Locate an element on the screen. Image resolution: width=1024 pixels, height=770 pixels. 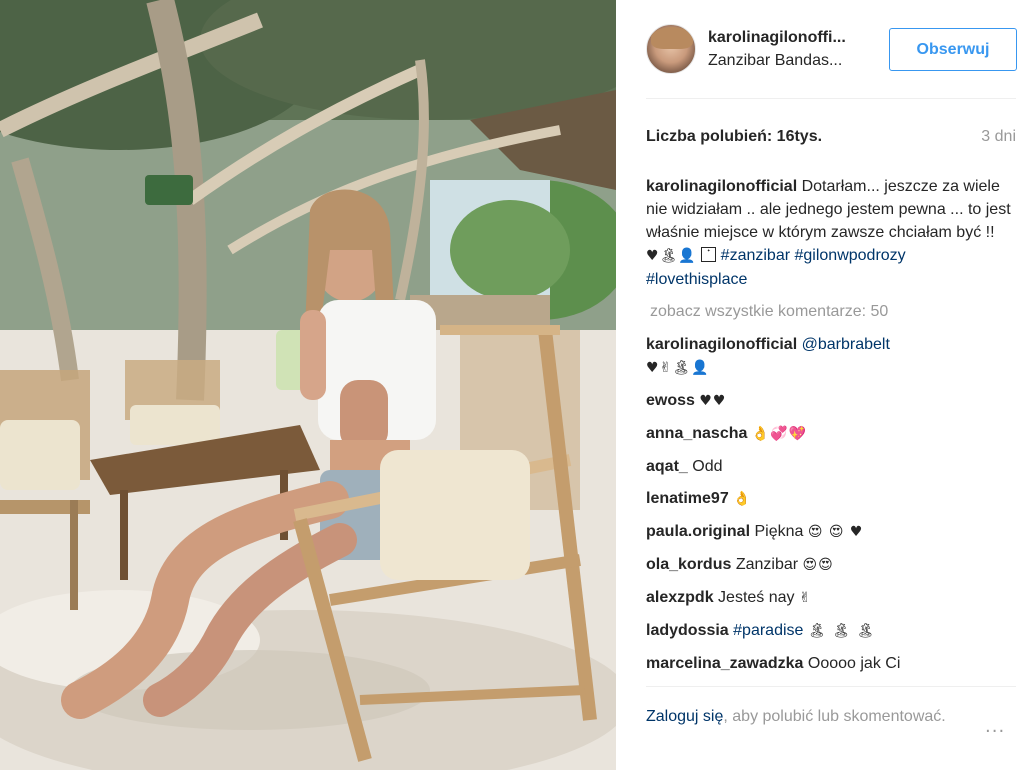
login-prompt-text: , aby polubić lub skomentować. is located at coordinates (834, 716).